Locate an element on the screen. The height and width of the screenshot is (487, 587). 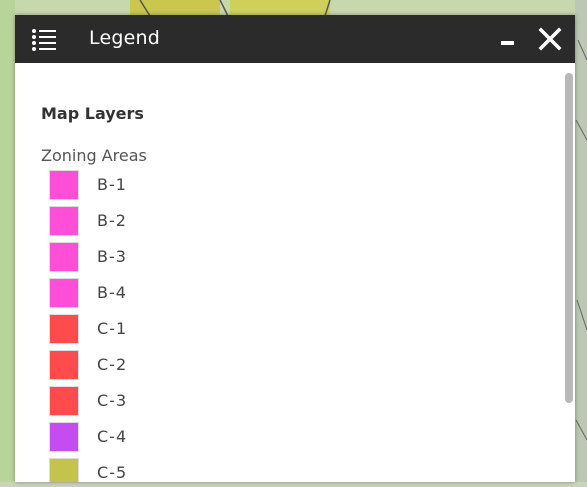
legend-item: B-4 is located at coordinates (199, 296).